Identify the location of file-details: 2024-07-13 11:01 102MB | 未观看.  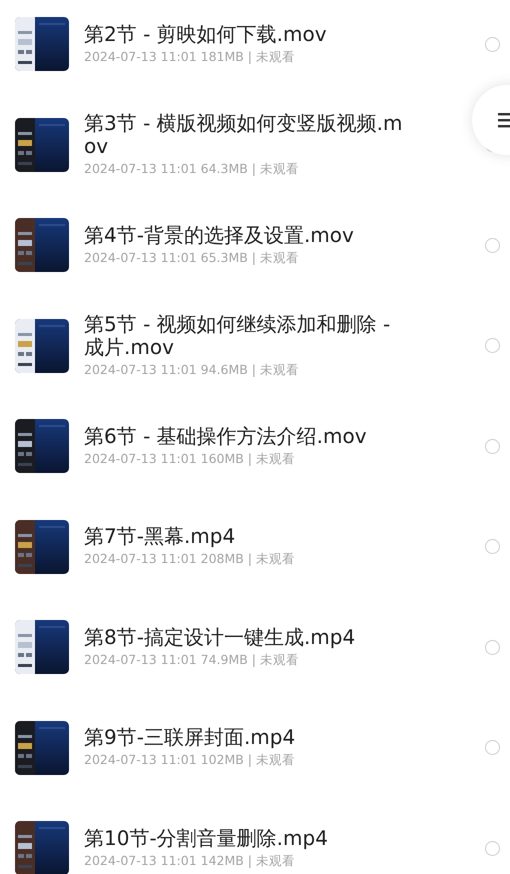
(190, 761).